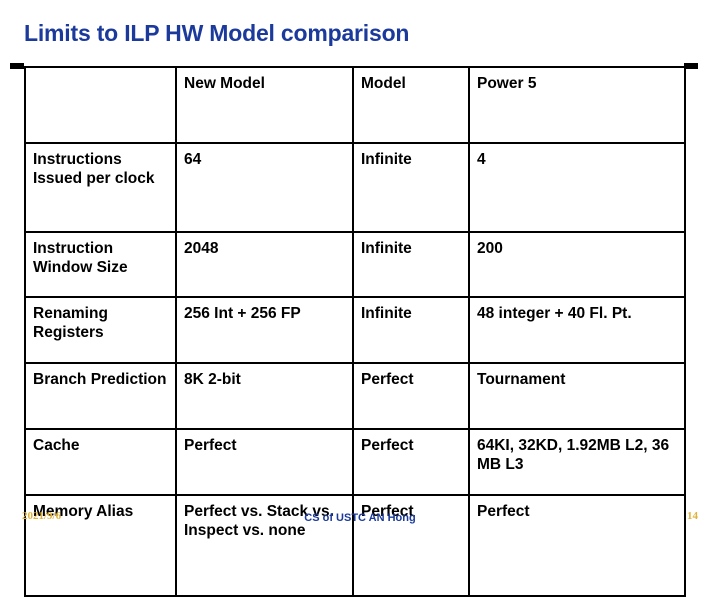 This screenshot has width=720, height=597. I want to click on cell-new-model: 2048, so click(264, 264).